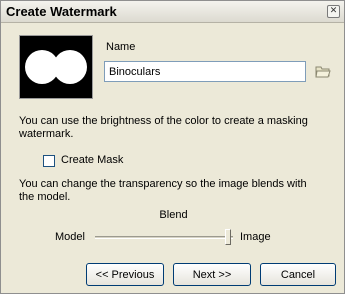  Describe the element at coordinates (49, 161) in the screenshot. I see `create-mask-checkbox` at that location.